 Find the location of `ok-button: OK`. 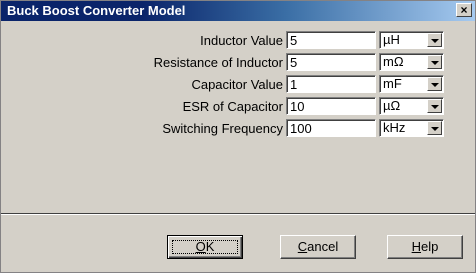

ok-button: OK is located at coordinates (205, 247).